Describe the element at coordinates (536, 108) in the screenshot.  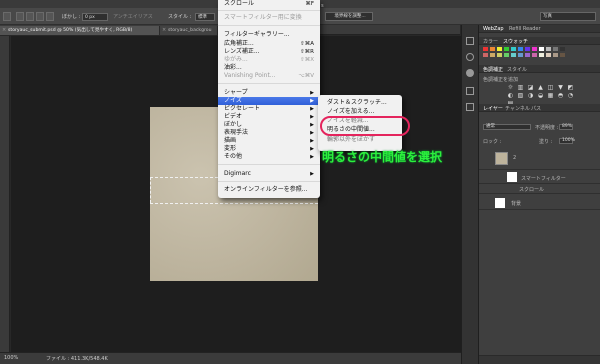
I see `tab-paths: パス` at that location.